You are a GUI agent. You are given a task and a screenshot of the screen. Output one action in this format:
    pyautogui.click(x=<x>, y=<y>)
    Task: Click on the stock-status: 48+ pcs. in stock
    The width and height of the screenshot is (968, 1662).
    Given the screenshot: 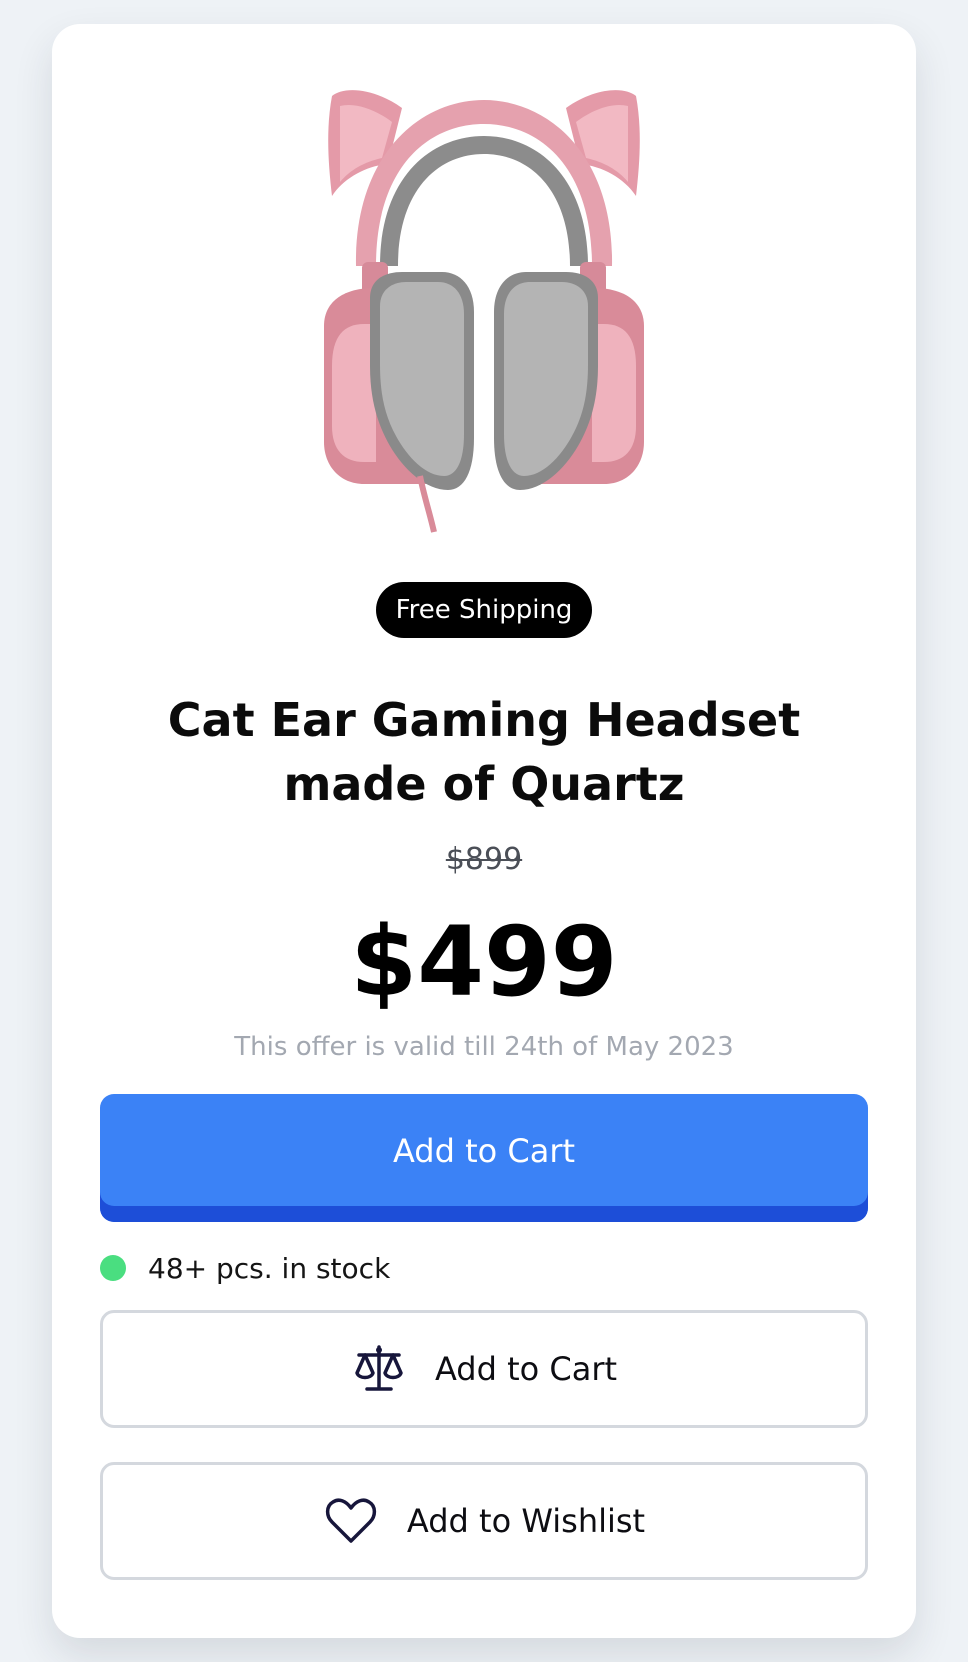 What is the action you would take?
    pyautogui.click(x=245, y=1268)
    